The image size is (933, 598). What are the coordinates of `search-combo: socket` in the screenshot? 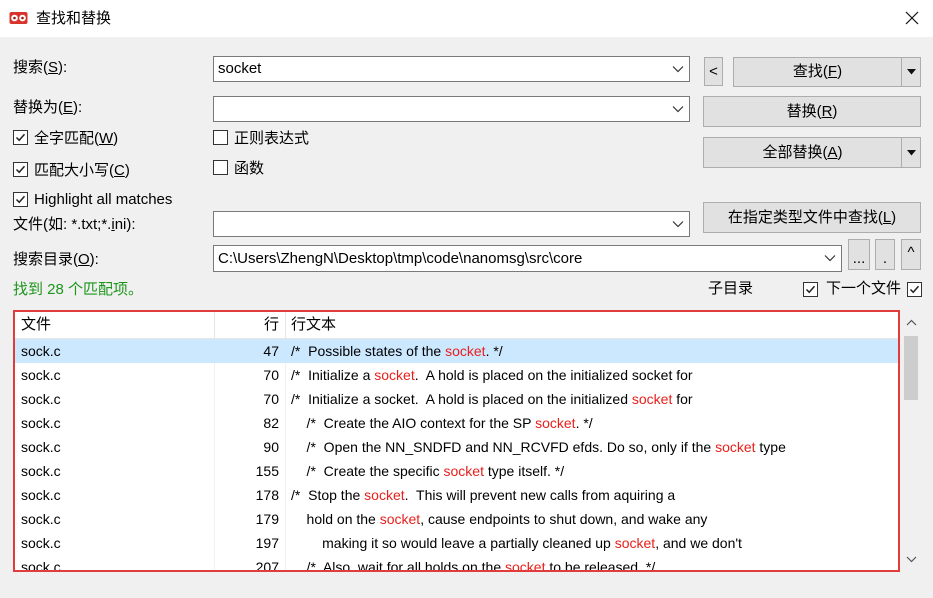 It's located at (451, 69).